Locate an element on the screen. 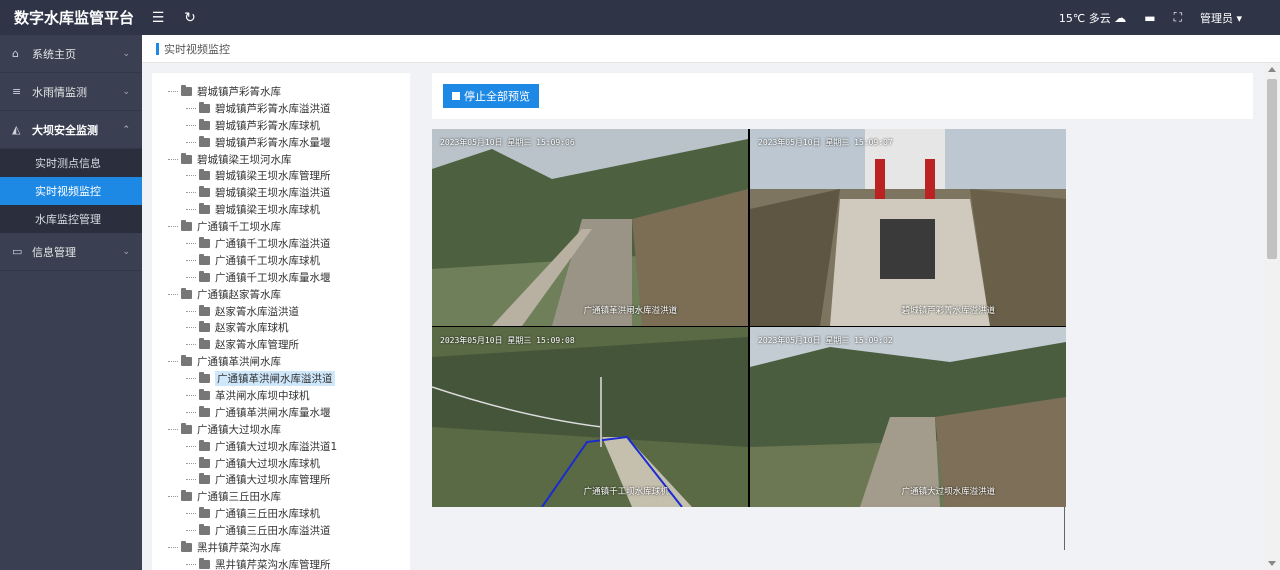  tree-node-label: 广通镇革洪闸水库量水堰 is located at coordinates (273, 412).